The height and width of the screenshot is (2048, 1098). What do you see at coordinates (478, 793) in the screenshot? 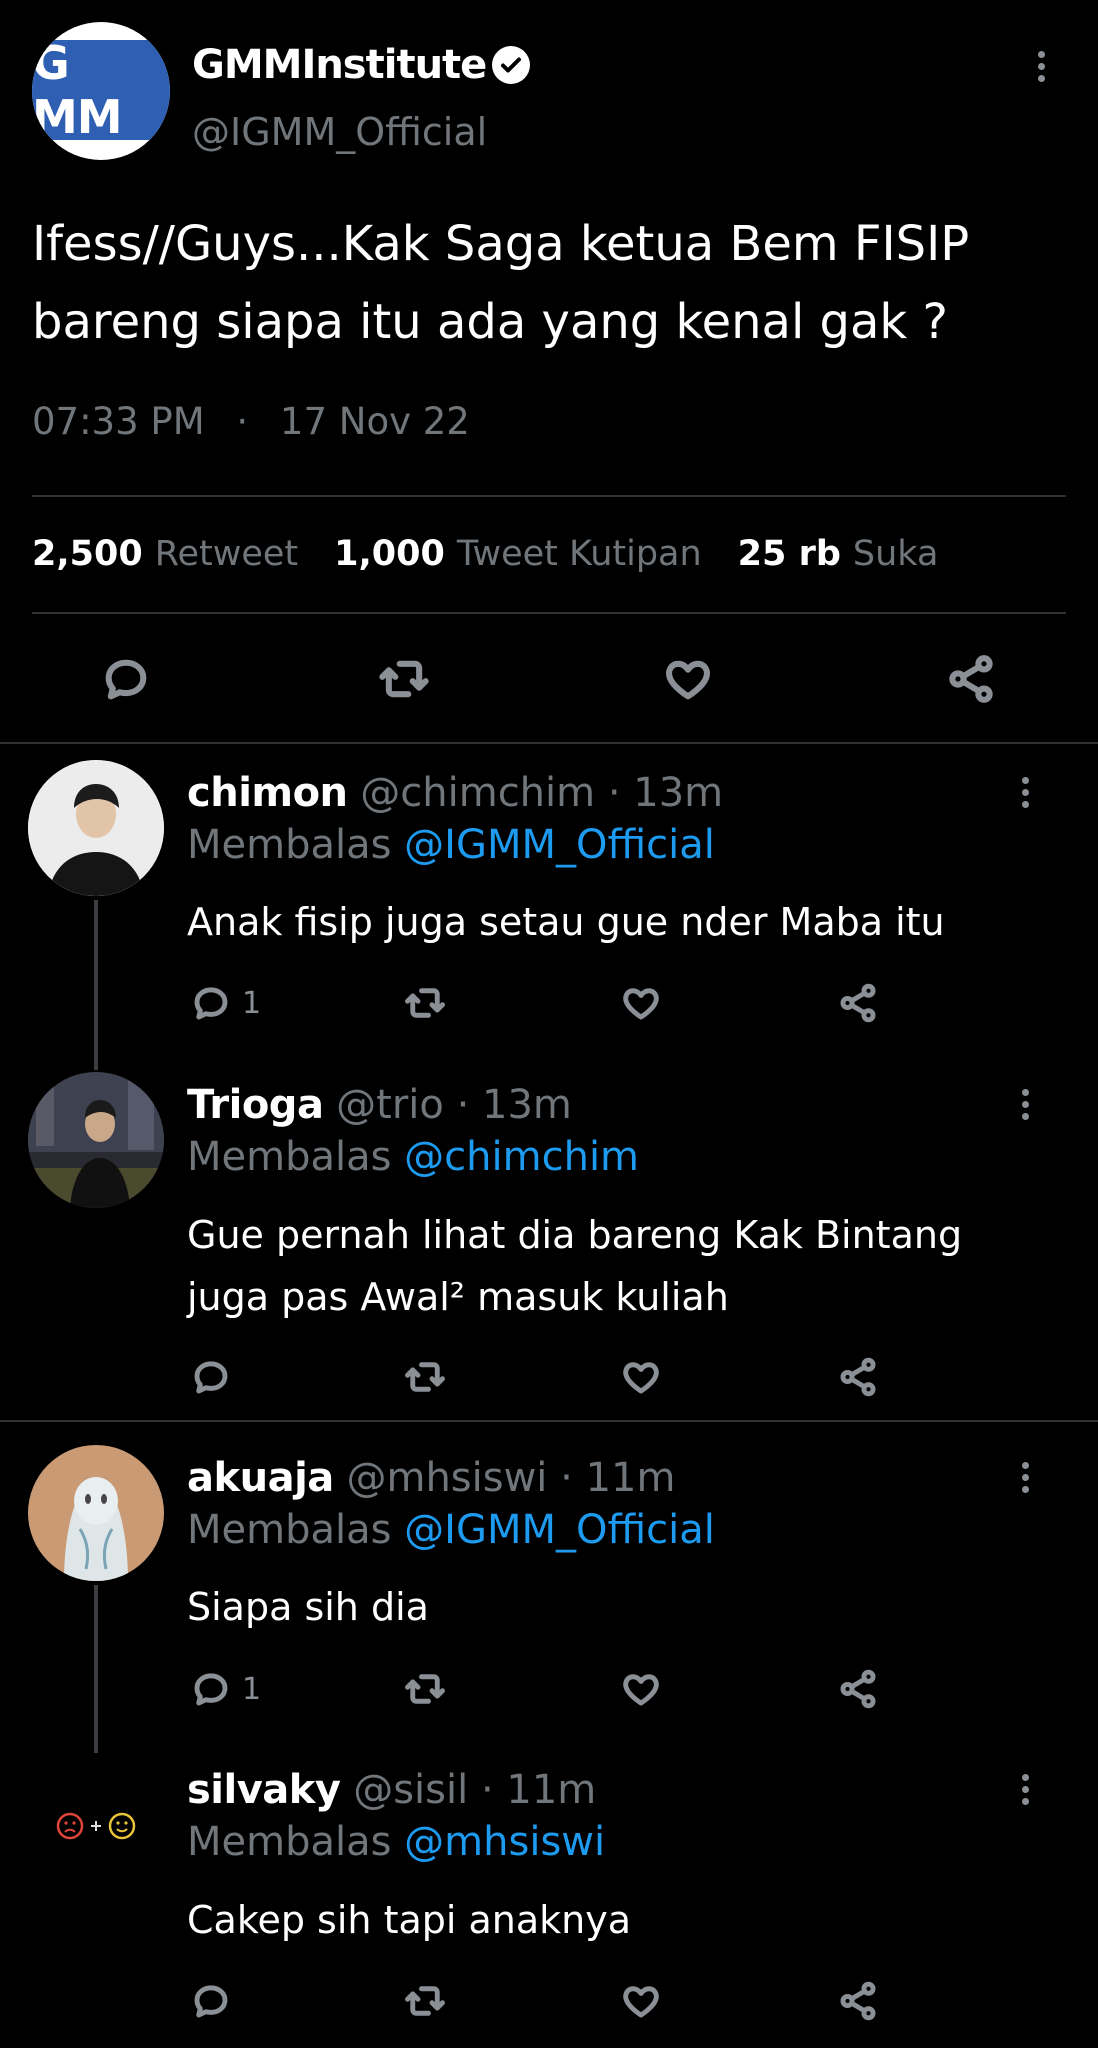
I see `reply-author-handle: @chimchim` at bounding box center [478, 793].